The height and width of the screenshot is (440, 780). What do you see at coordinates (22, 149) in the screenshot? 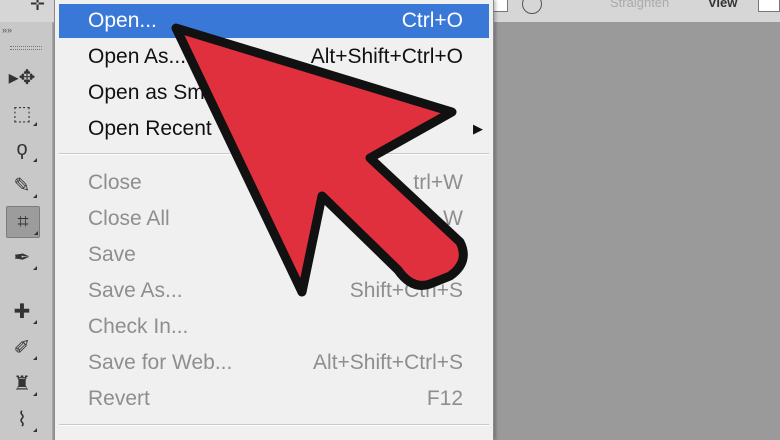
I see `lasso-tool-icon: ϙ` at bounding box center [22, 149].